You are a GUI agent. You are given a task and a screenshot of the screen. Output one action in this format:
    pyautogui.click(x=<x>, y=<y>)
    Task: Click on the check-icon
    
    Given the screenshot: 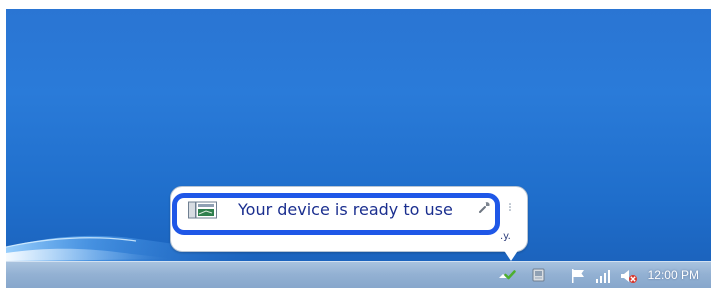 What is the action you would take?
    pyautogui.click(x=510, y=275)
    